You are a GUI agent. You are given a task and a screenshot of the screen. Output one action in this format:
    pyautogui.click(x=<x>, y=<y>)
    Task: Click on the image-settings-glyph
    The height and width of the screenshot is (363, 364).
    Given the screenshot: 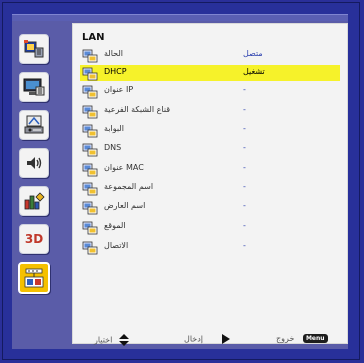 What is the action you would take?
    pyautogui.click(x=34, y=49)
    